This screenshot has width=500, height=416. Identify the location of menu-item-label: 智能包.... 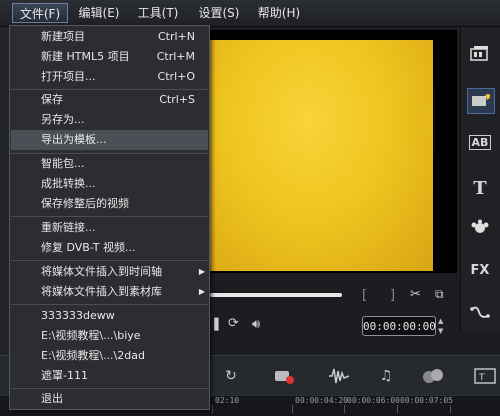
(63, 163).